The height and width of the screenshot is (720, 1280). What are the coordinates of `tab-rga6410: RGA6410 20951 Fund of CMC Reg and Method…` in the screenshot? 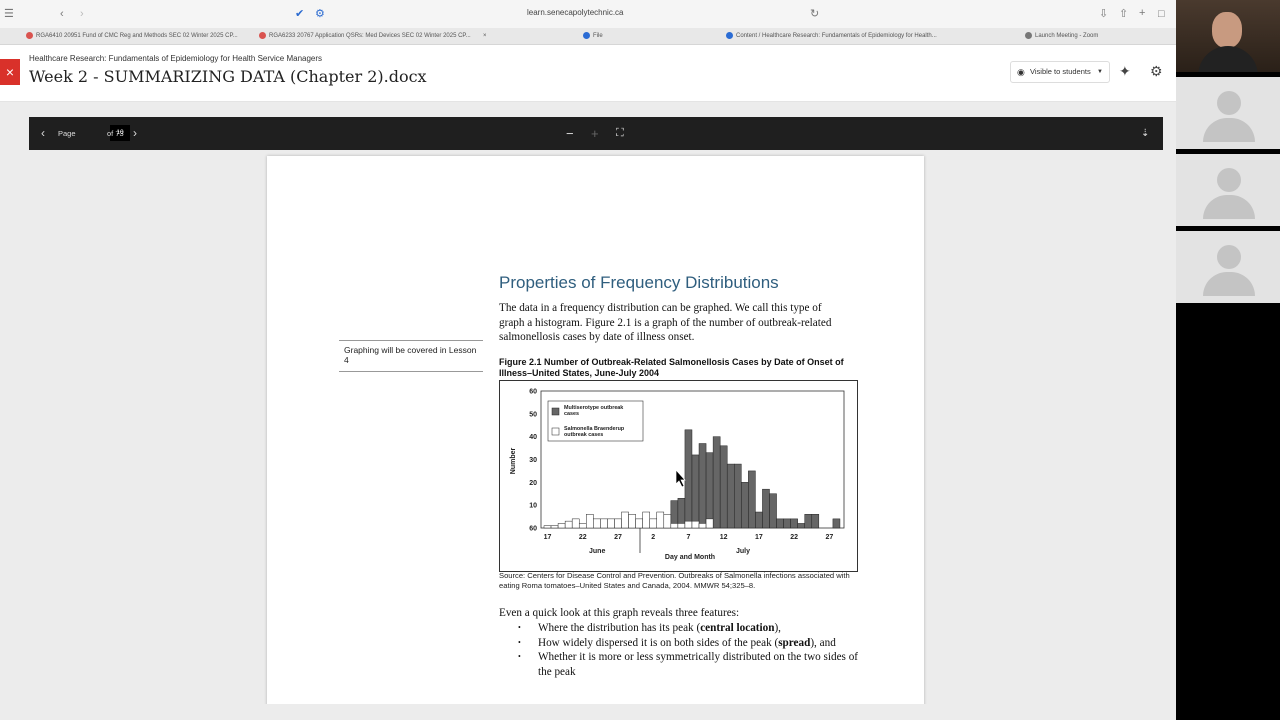 It's located at (136, 36).